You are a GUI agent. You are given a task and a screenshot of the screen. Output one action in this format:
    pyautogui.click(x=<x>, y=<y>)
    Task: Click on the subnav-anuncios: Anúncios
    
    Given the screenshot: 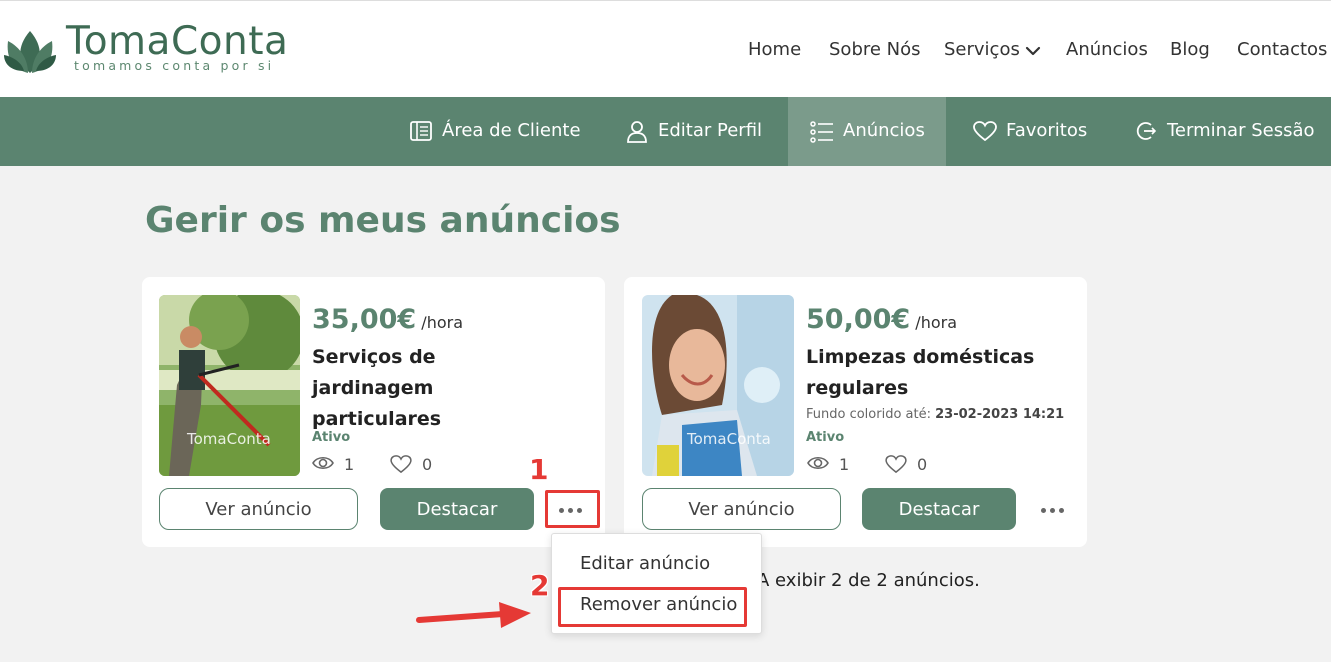 What is the action you would take?
    pyautogui.click(x=870, y=132)
    